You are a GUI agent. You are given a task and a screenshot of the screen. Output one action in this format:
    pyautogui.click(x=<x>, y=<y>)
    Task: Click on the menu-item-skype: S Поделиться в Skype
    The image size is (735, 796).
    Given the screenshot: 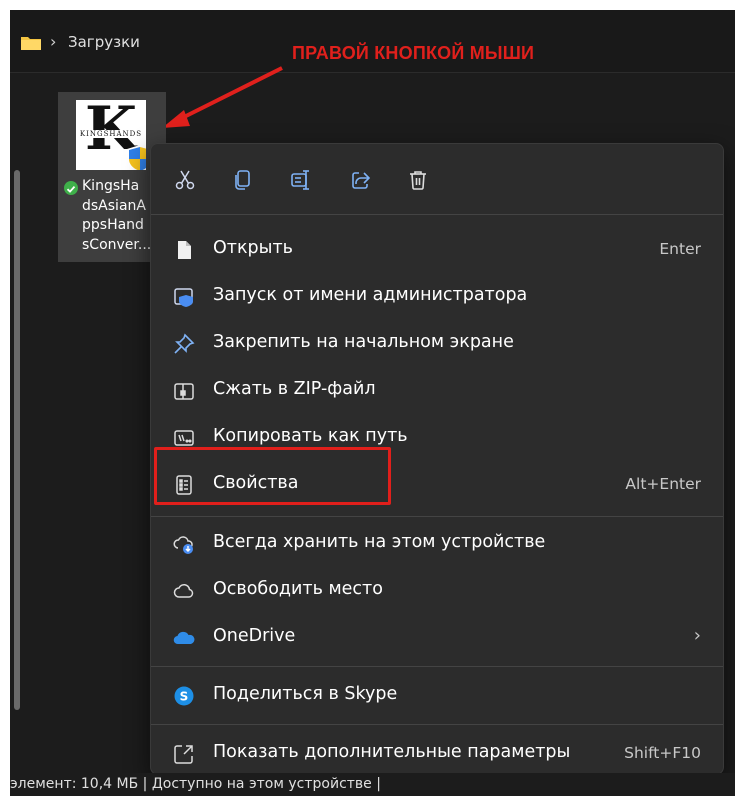 What is the action you would take?
    pyautogui.click(x=437, y=696)
    